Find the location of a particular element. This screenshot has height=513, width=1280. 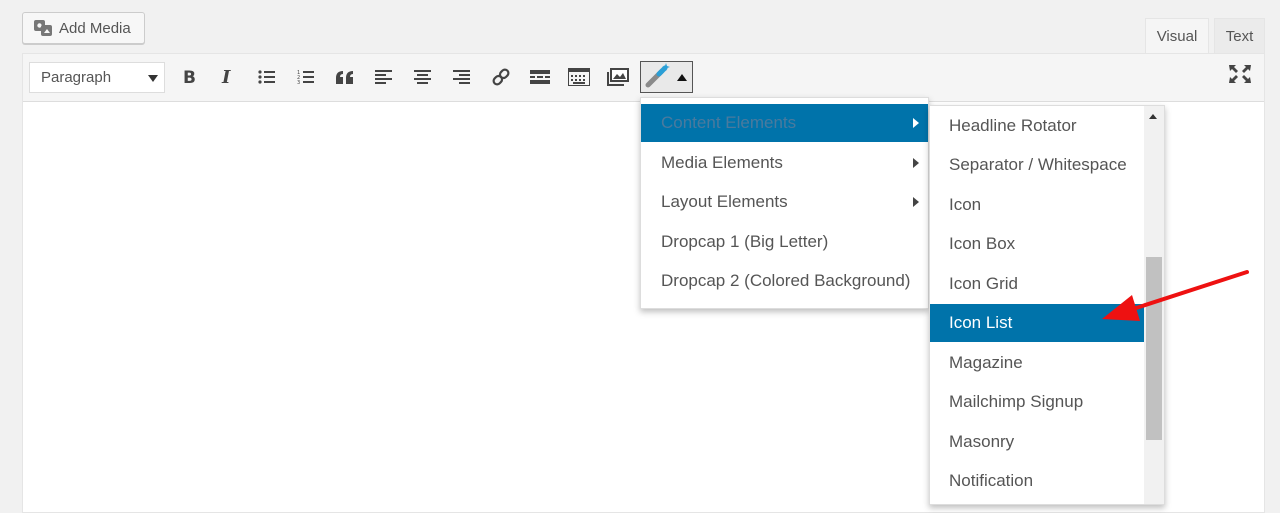

add-media-button: Add Media is located at coordinates (83, 28).